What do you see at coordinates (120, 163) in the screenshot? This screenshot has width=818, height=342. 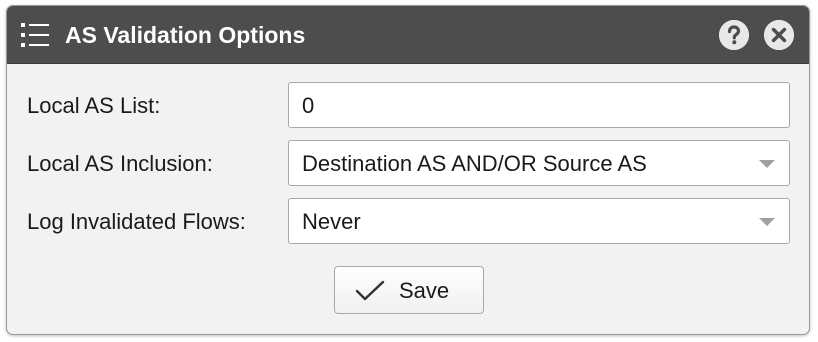 I see `local-as-inclusion-label: Local AS Inclusion:` at bounding box center [120, 163].